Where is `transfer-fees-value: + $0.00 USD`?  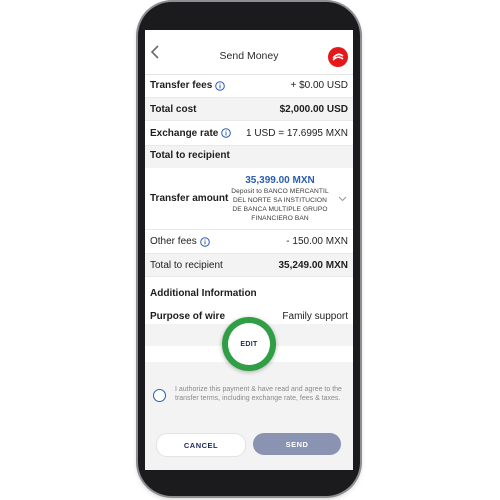 transfer-fees-value: + $0.00 USD is located at coordinates (319, 85).